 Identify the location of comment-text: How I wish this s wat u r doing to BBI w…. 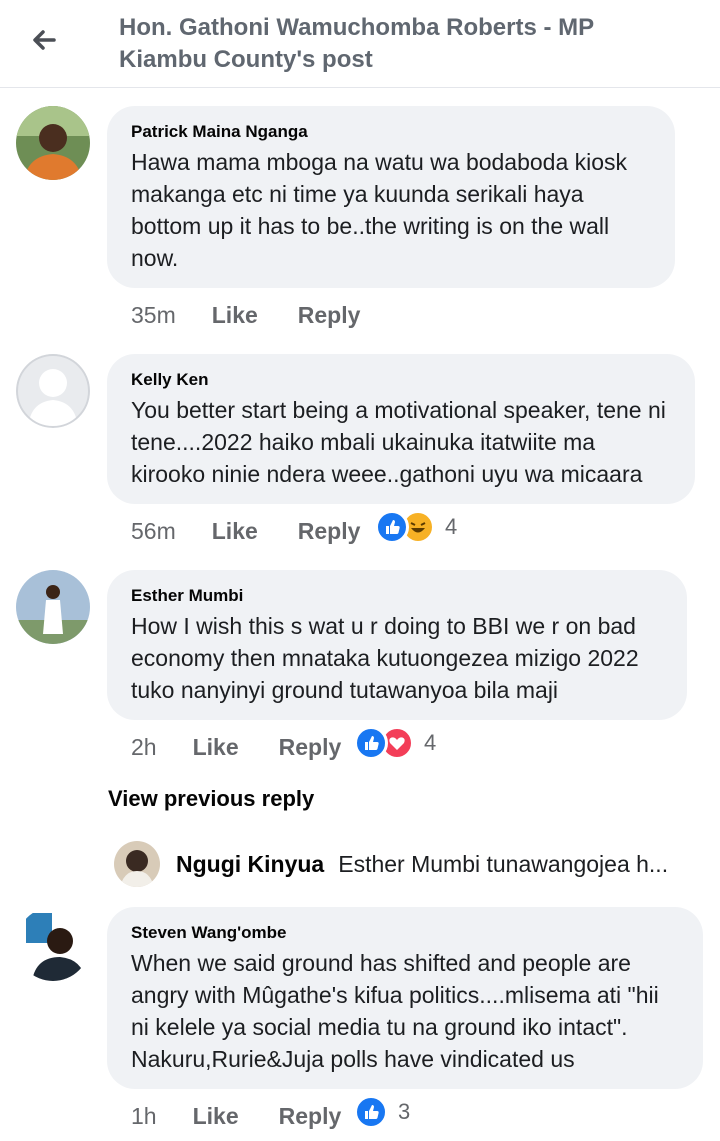
(385, 658).